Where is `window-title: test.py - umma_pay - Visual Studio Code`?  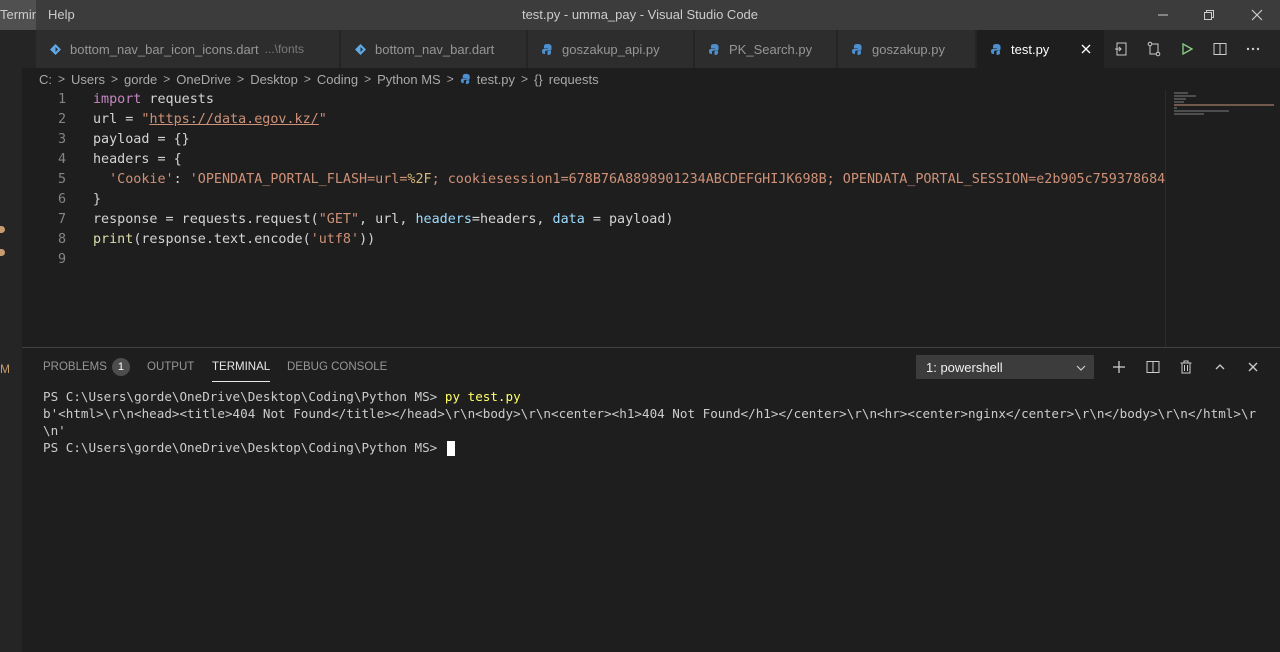
window-title: test.py - umma_pay - Visual Studio Code is located at coordinates (640, 14).